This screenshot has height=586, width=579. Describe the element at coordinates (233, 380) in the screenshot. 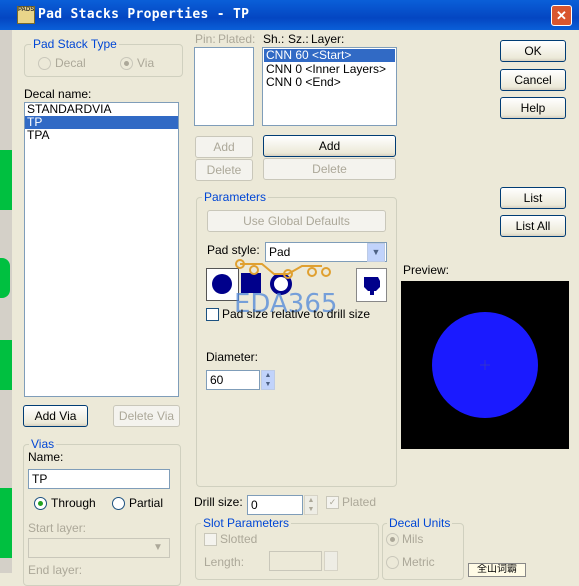

I see `diameter-input: 60` at that location.